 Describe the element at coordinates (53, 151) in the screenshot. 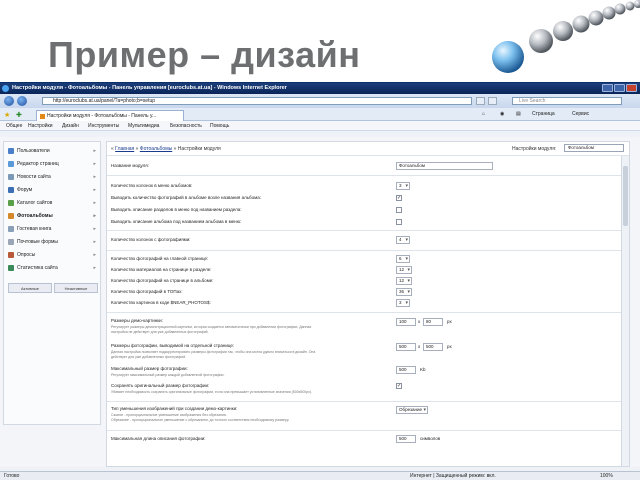

I see `sidebar-item-users: Пользователи ▸` at that location.